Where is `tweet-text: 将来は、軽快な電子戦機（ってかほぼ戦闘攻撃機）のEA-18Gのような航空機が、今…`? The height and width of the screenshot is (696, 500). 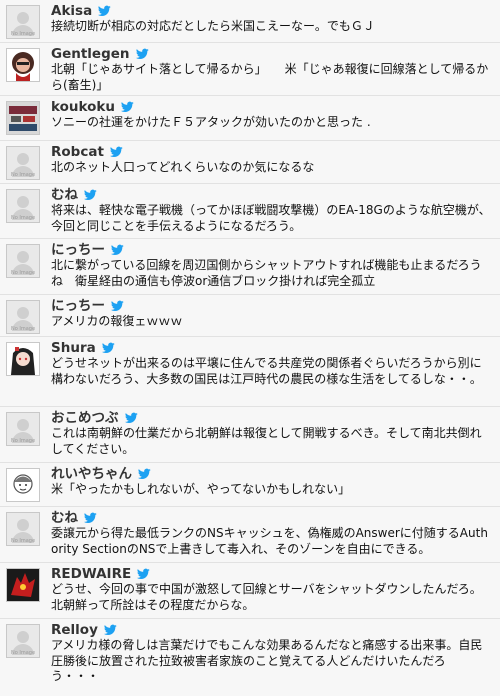
tweet-text: 将来は、軽快な電子戦機（ってかほぼ戦闘攻撃機）のEA-18Gのような航空機が、今… is located at coordinates (271, 218).